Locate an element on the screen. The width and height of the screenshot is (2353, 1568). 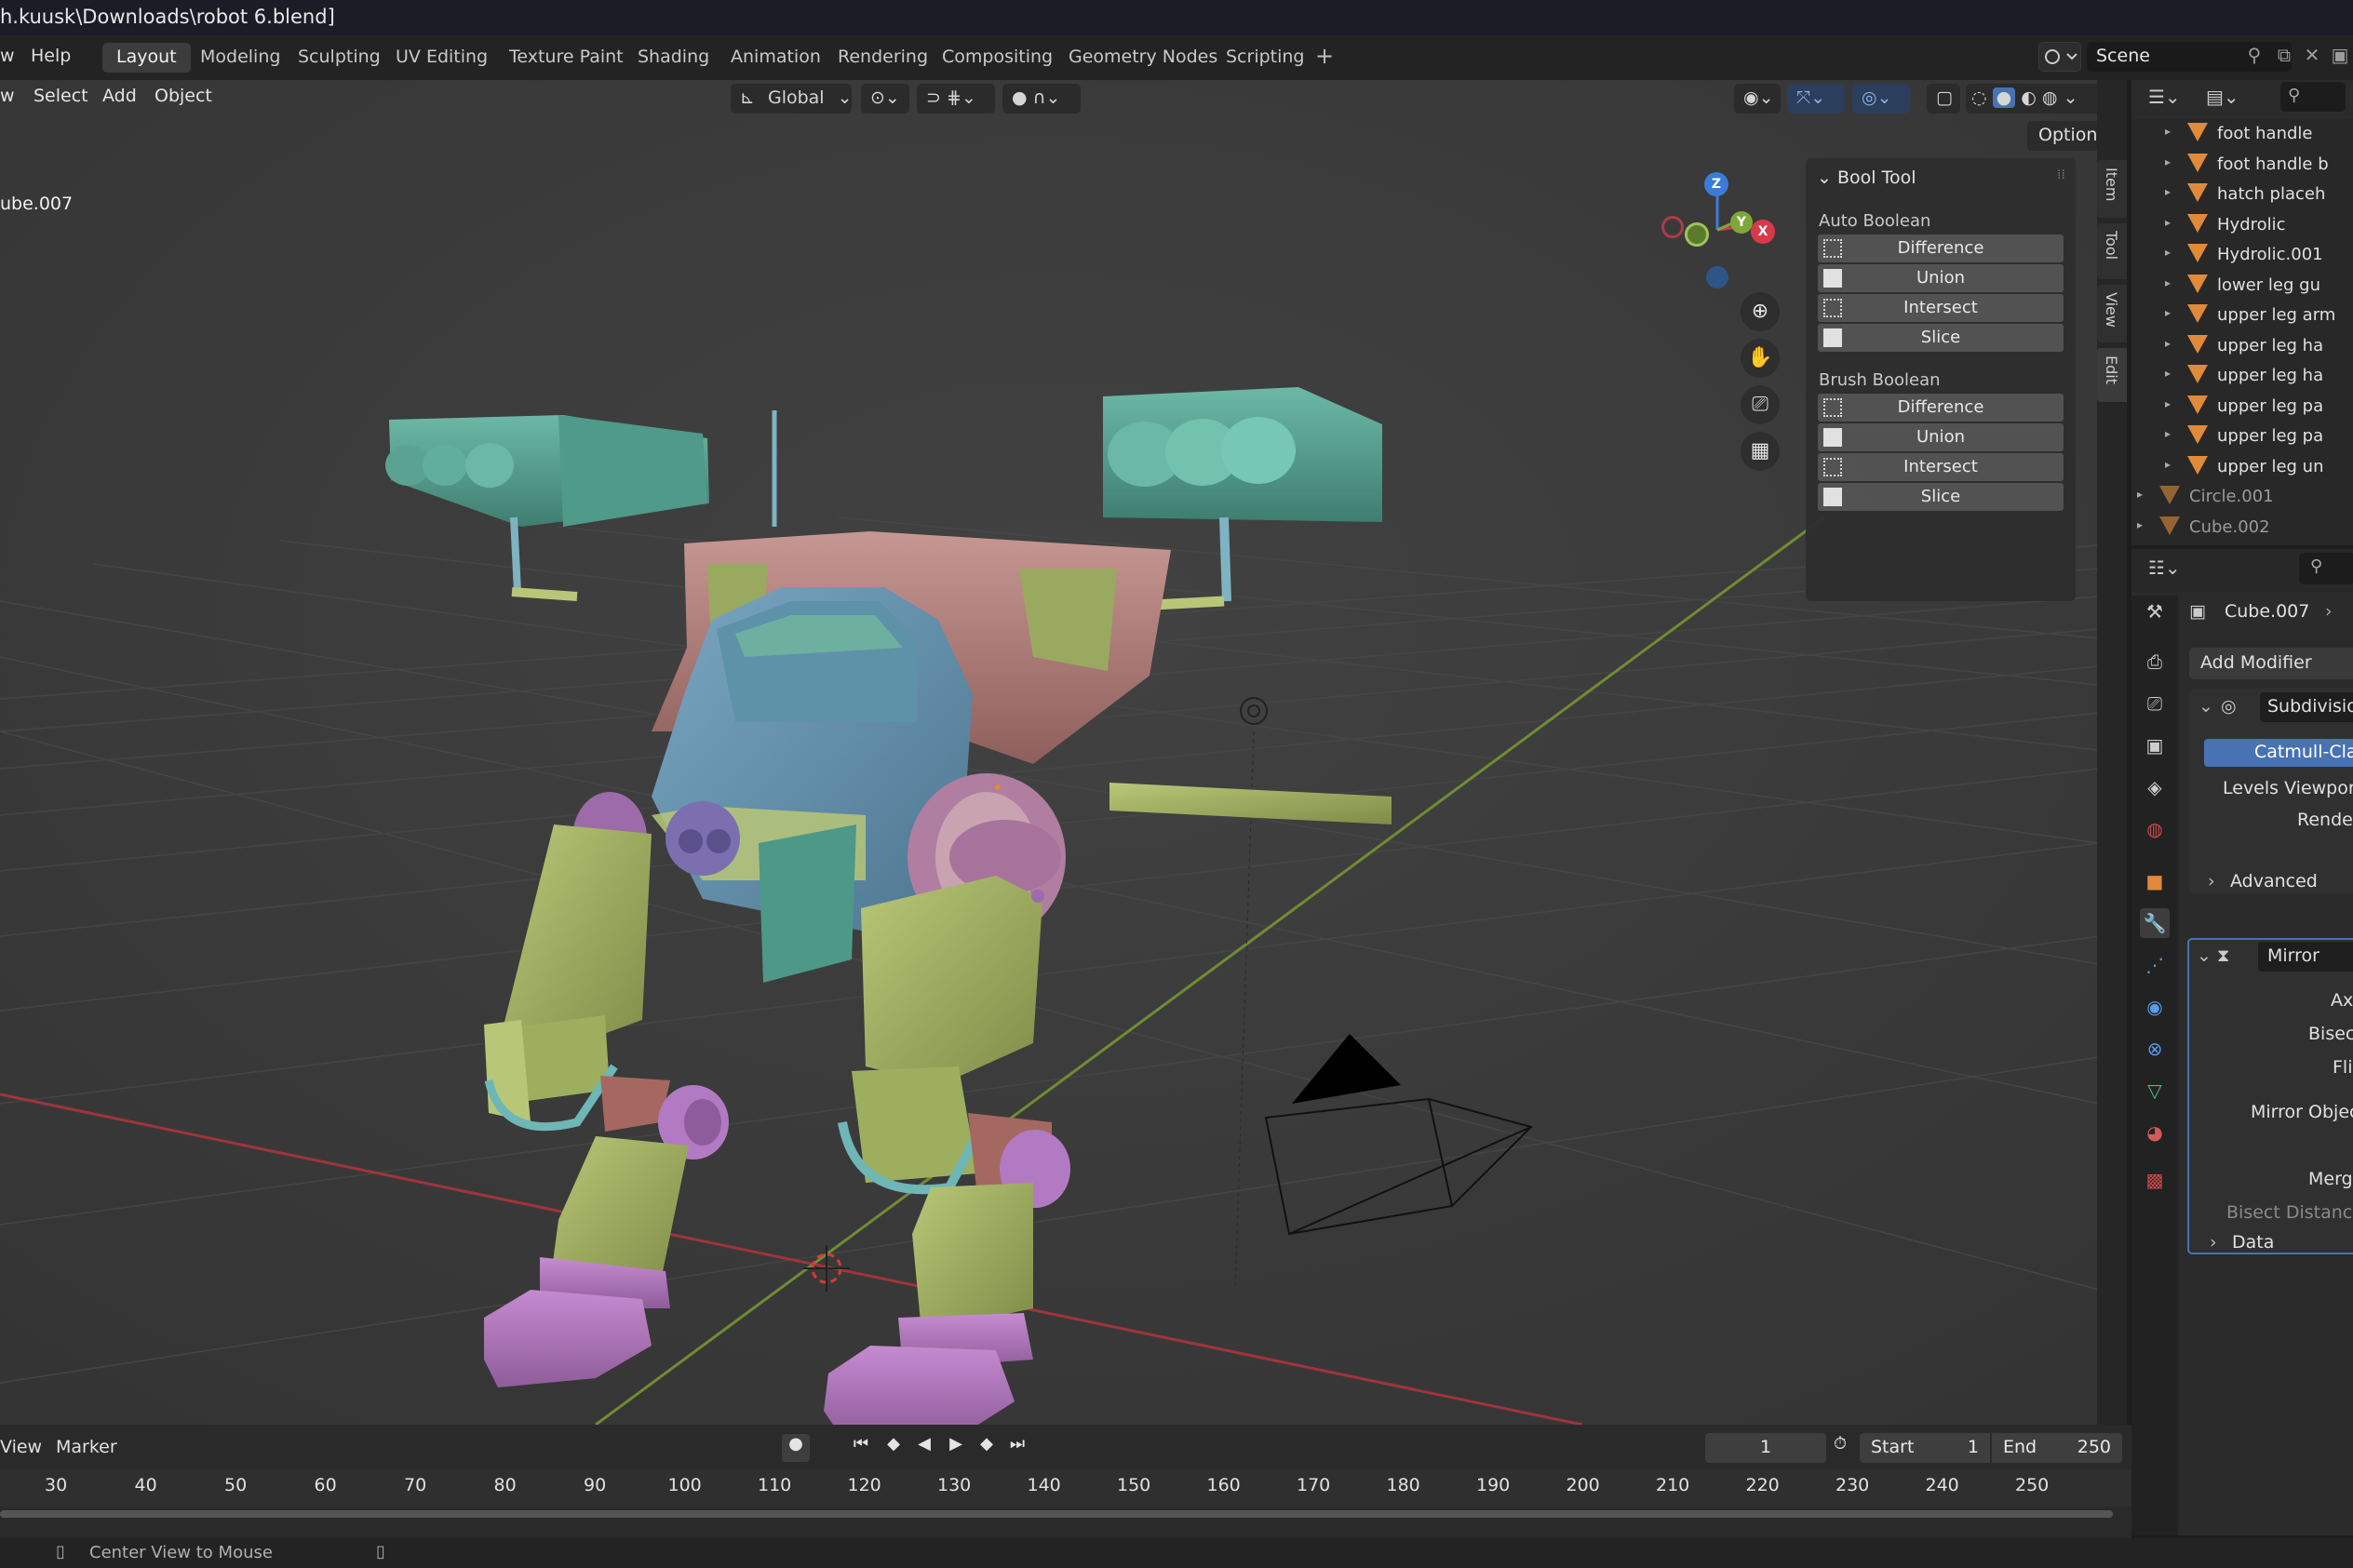
close-scene-icon: ✕ is located at coordinates (2312, 57).